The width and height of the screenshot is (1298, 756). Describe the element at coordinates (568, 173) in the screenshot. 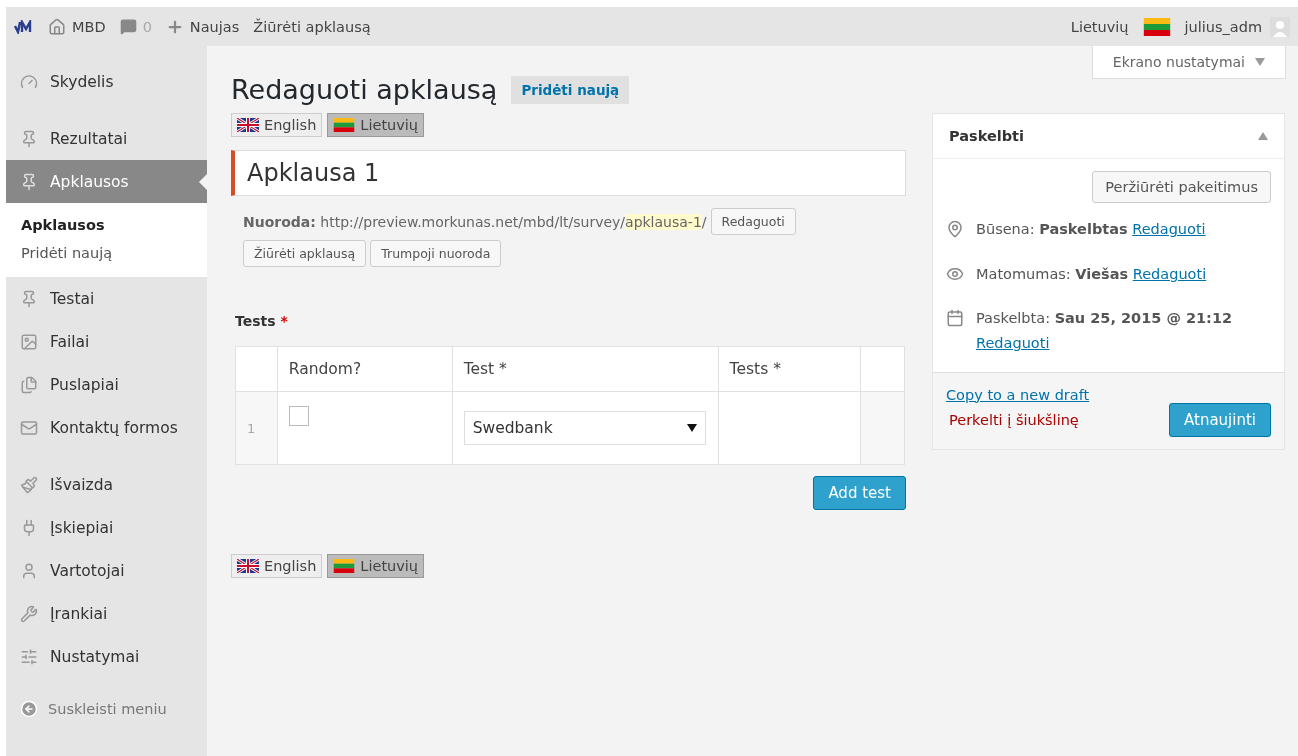

I see `title-field: Apklausa 1` at that location.